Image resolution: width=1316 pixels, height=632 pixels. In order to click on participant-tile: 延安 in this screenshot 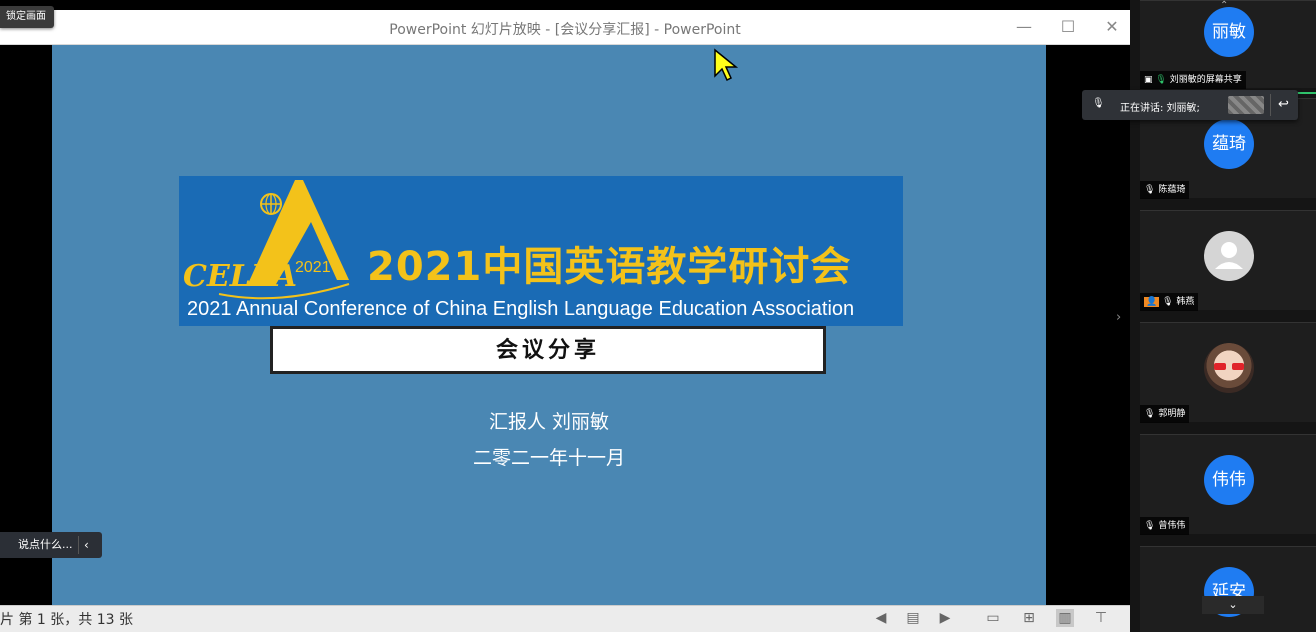, I will do `click(1228, 589)`.